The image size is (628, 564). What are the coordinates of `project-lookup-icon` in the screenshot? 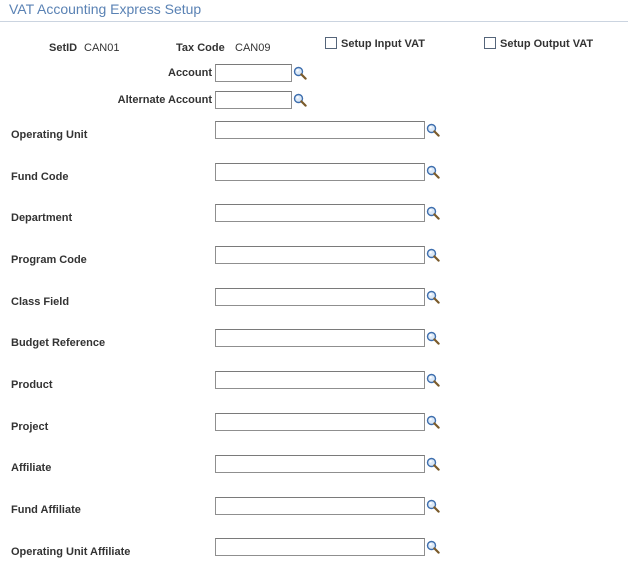 It's located at (433, 422).